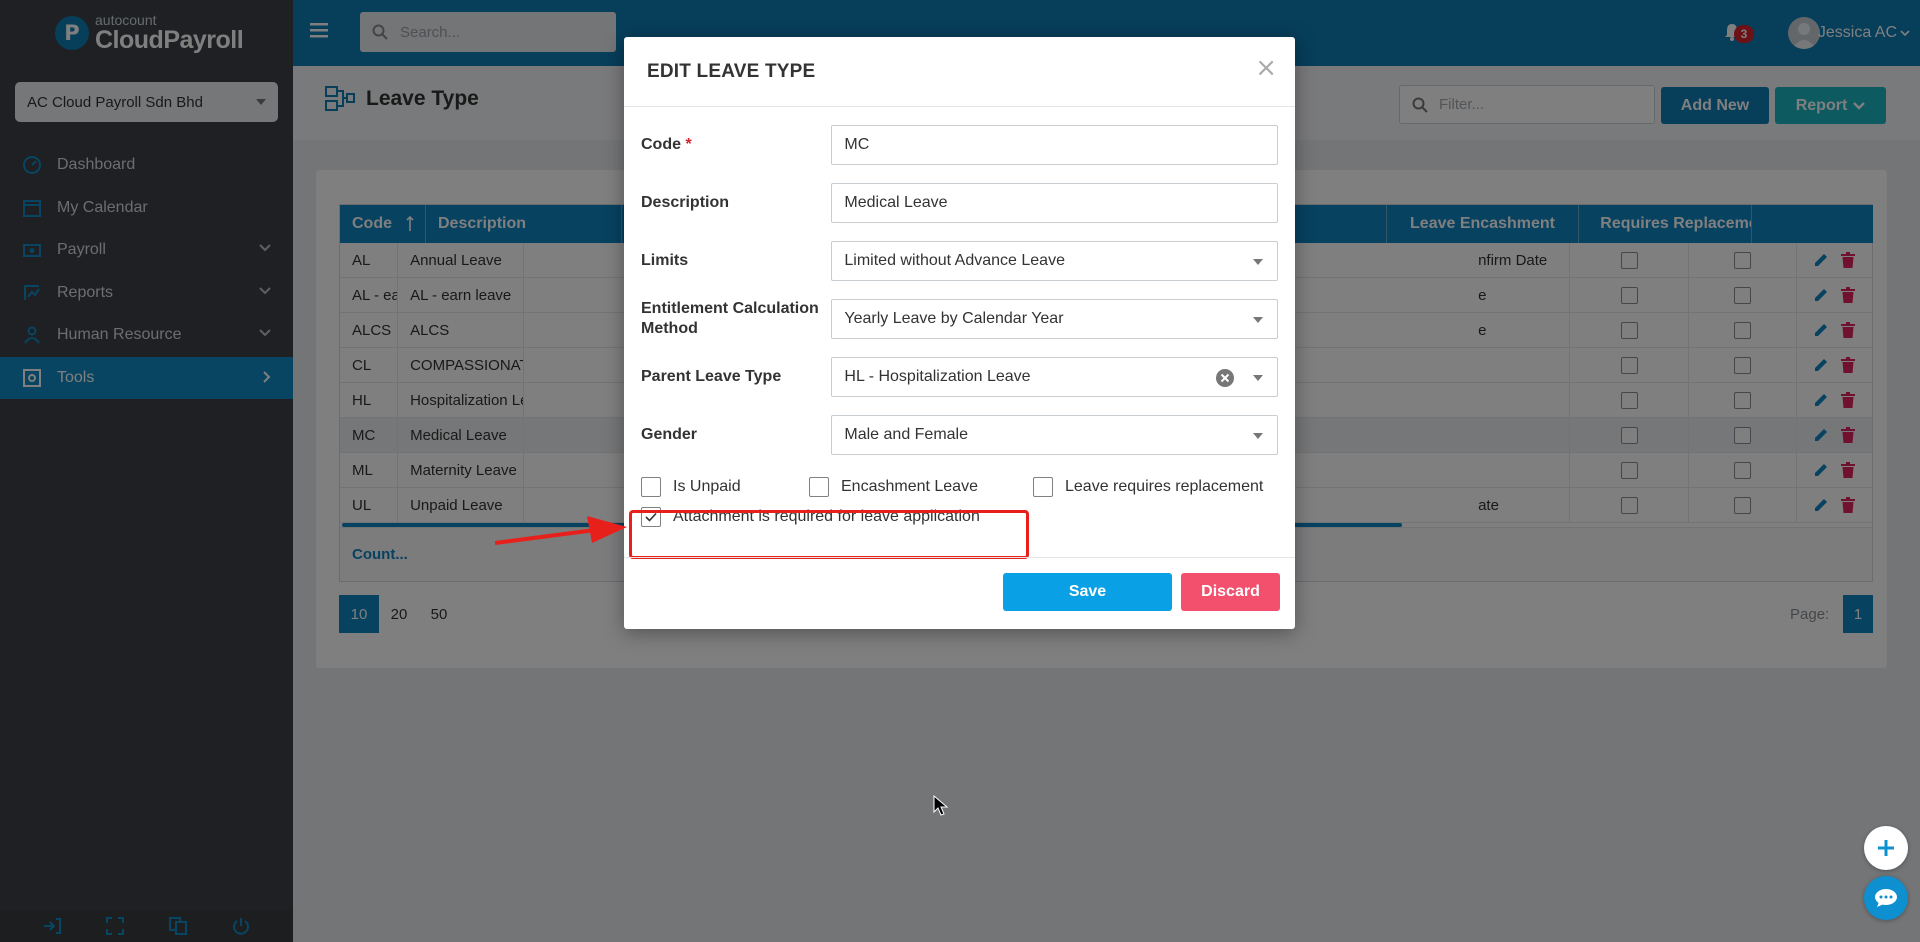  Describe the element at coordinates (1054, 319) in the screenshot. I see `entitlement-select: Yearly Leave by Calendar Year` at that location.